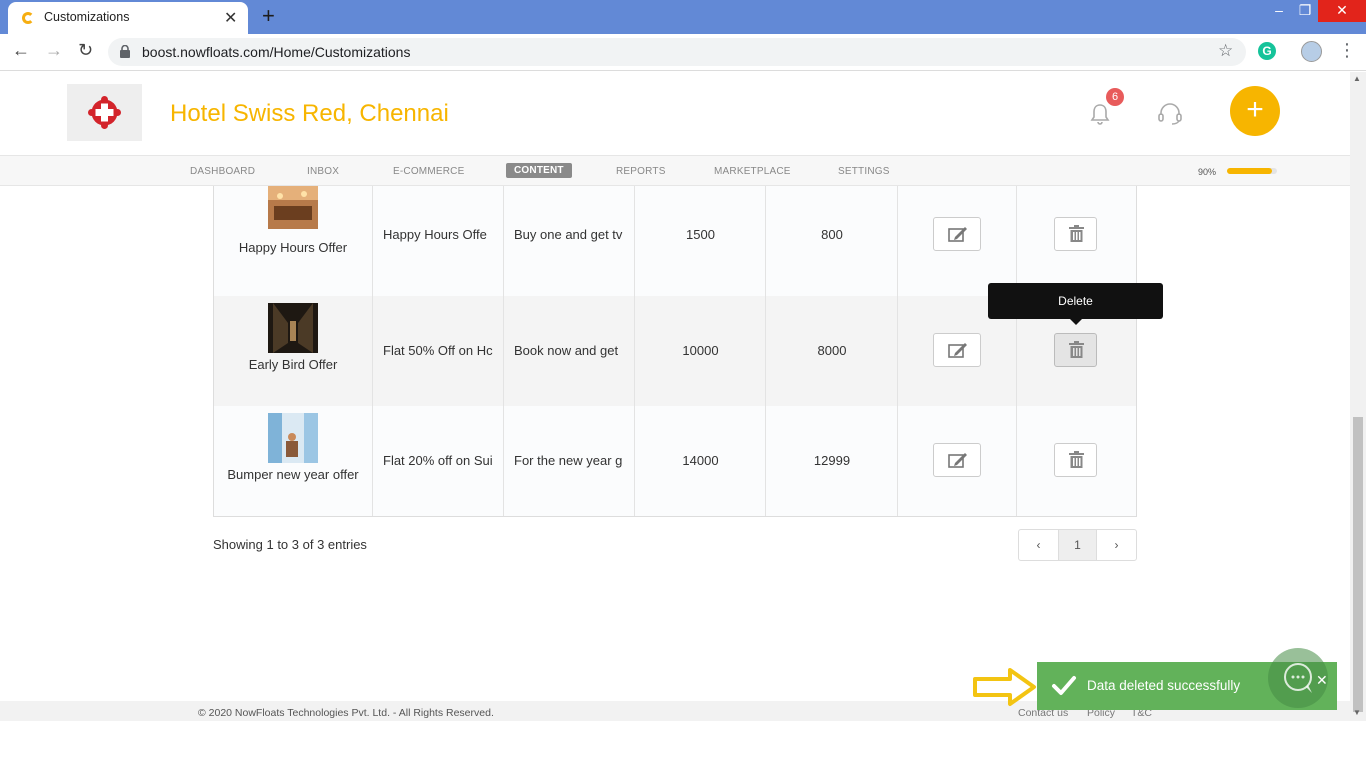 This screenshot has width=1366, height=768. I want to click on profile-avatar, so click(1311, 51).